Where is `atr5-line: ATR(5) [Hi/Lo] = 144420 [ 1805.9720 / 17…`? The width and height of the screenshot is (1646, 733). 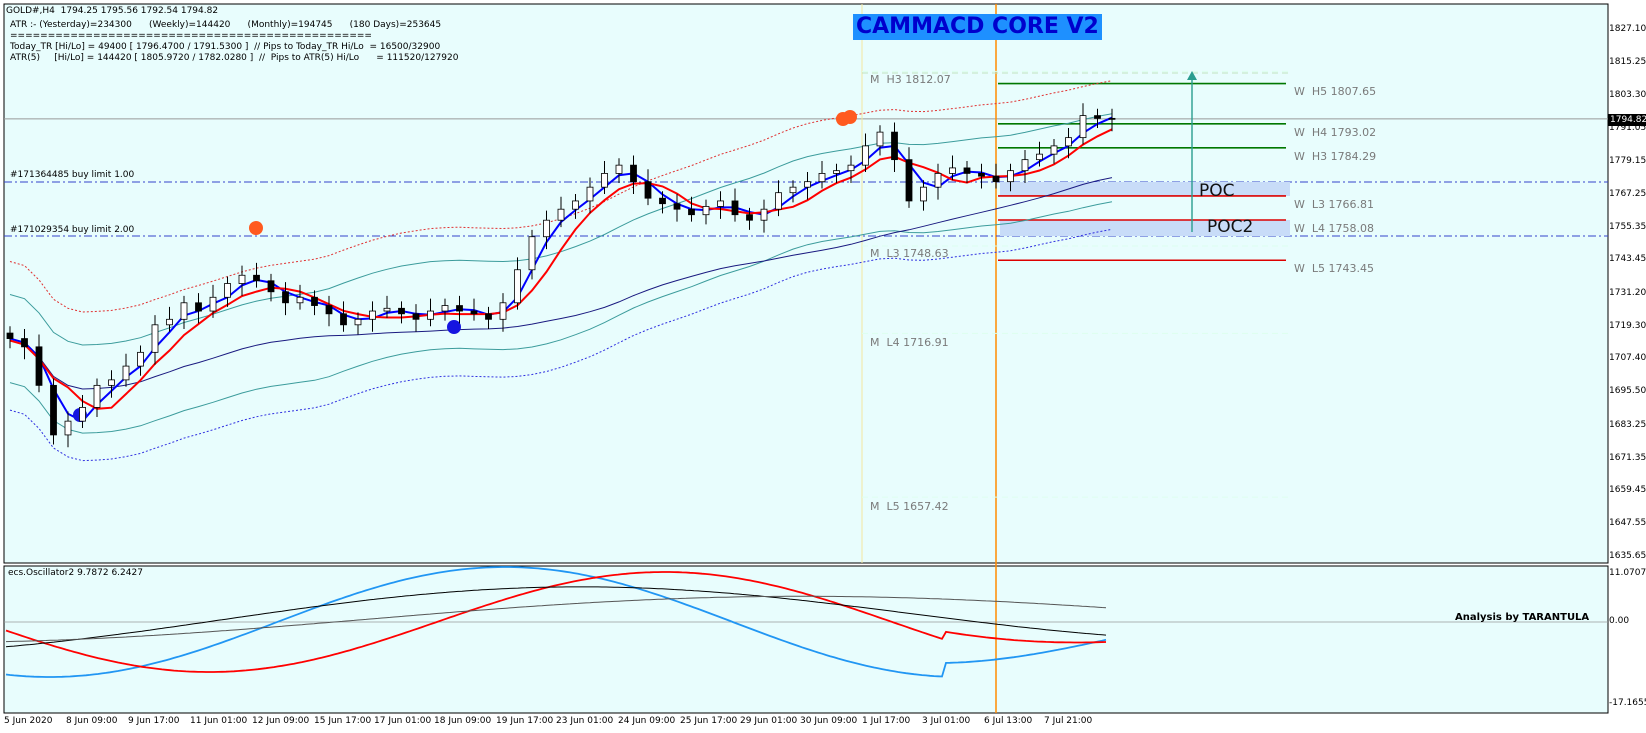 atr5-line: ATR(5) [Hi/Lo] = 144420 [ 1805.9720 / 17… is located at coordinates (234, 58).